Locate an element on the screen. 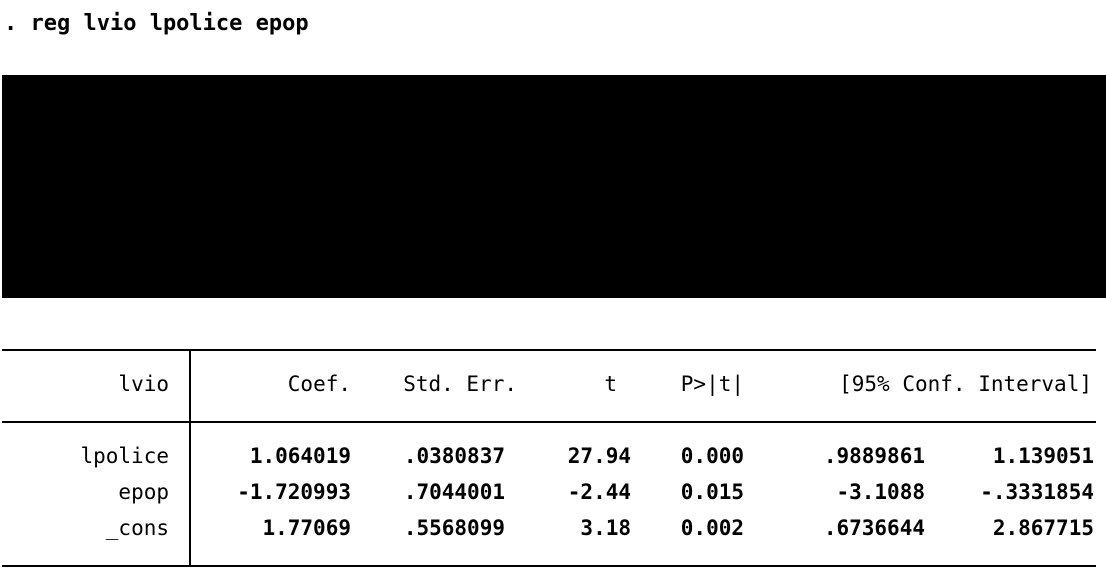 This screenshot has width=1106, height=576. cell-std-err: .5568099 is located at coordinates (454, 528).